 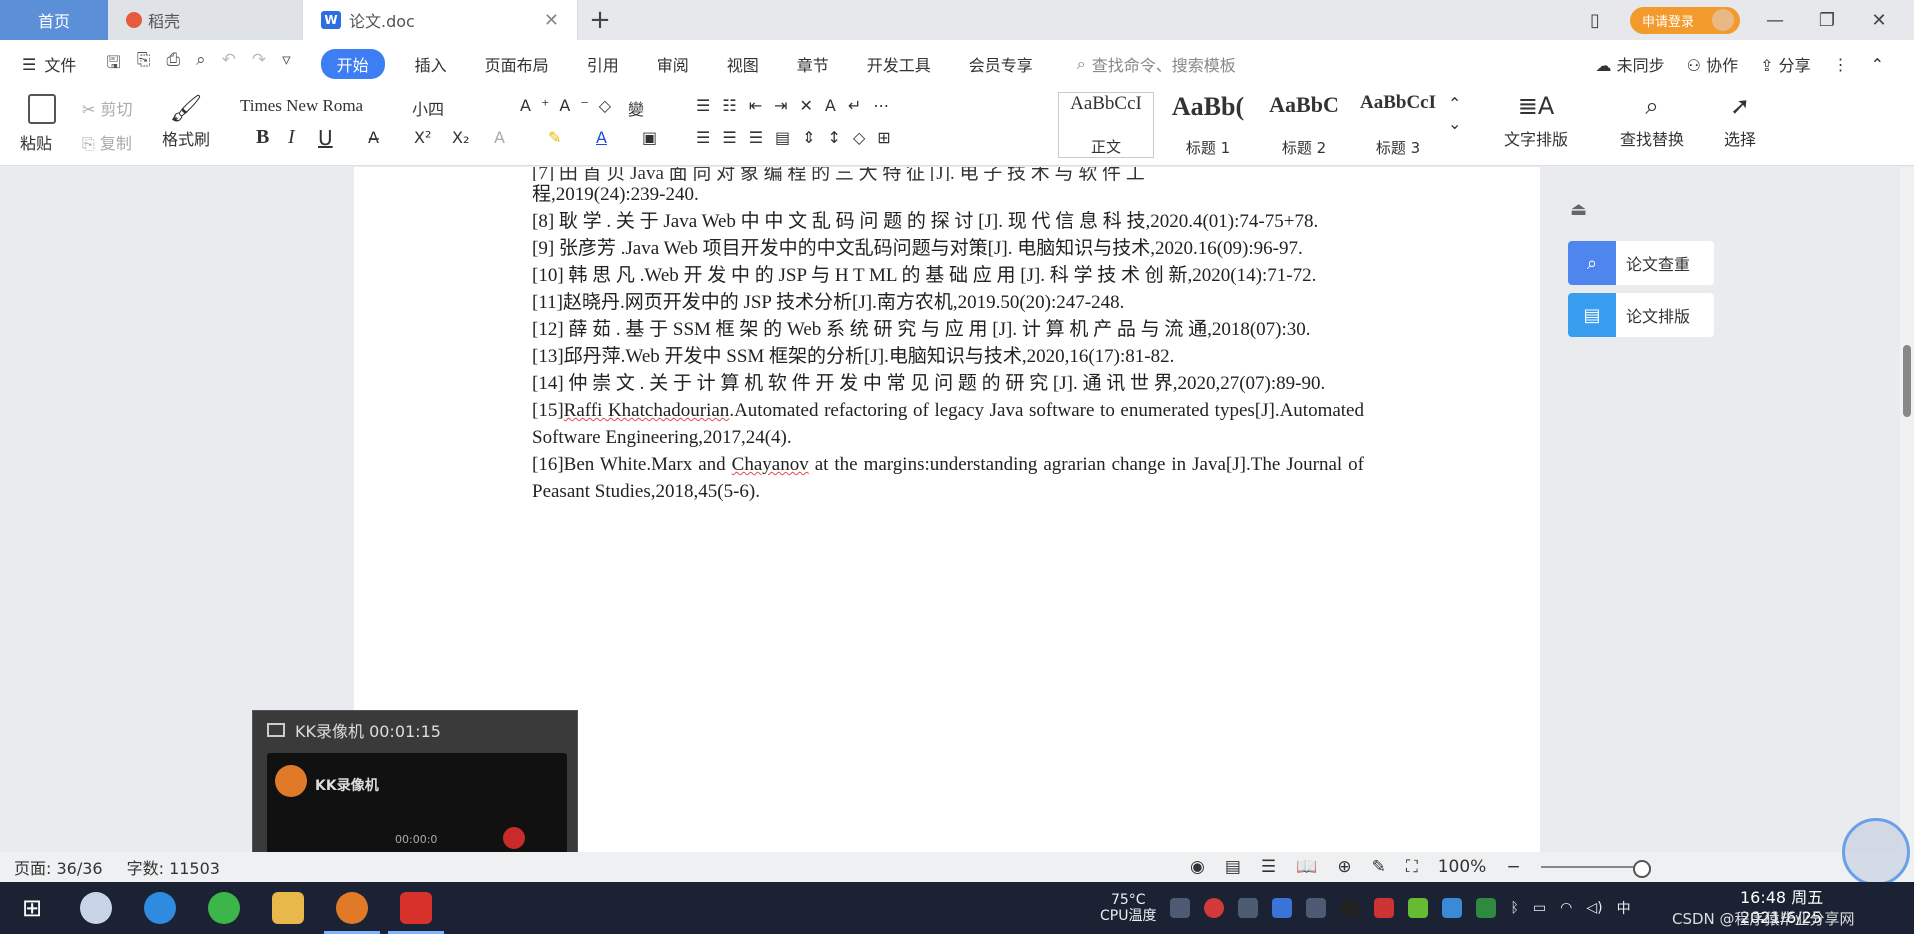 I want to click on tab-daoke: 稻壳, so click(x=205, y=20).